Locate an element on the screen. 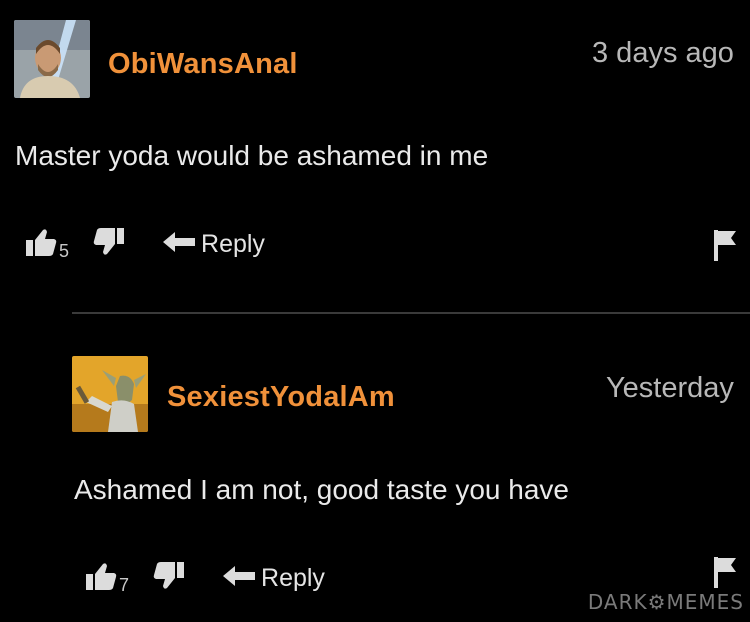 This screenshot has width=750, height=622. username: SexiestYodalAm is located at coordinates (281, 397).